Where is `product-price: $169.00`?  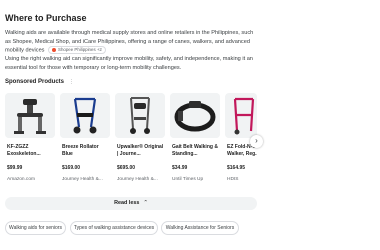 product-price: $169.00 is located at coordinates (71, 168).